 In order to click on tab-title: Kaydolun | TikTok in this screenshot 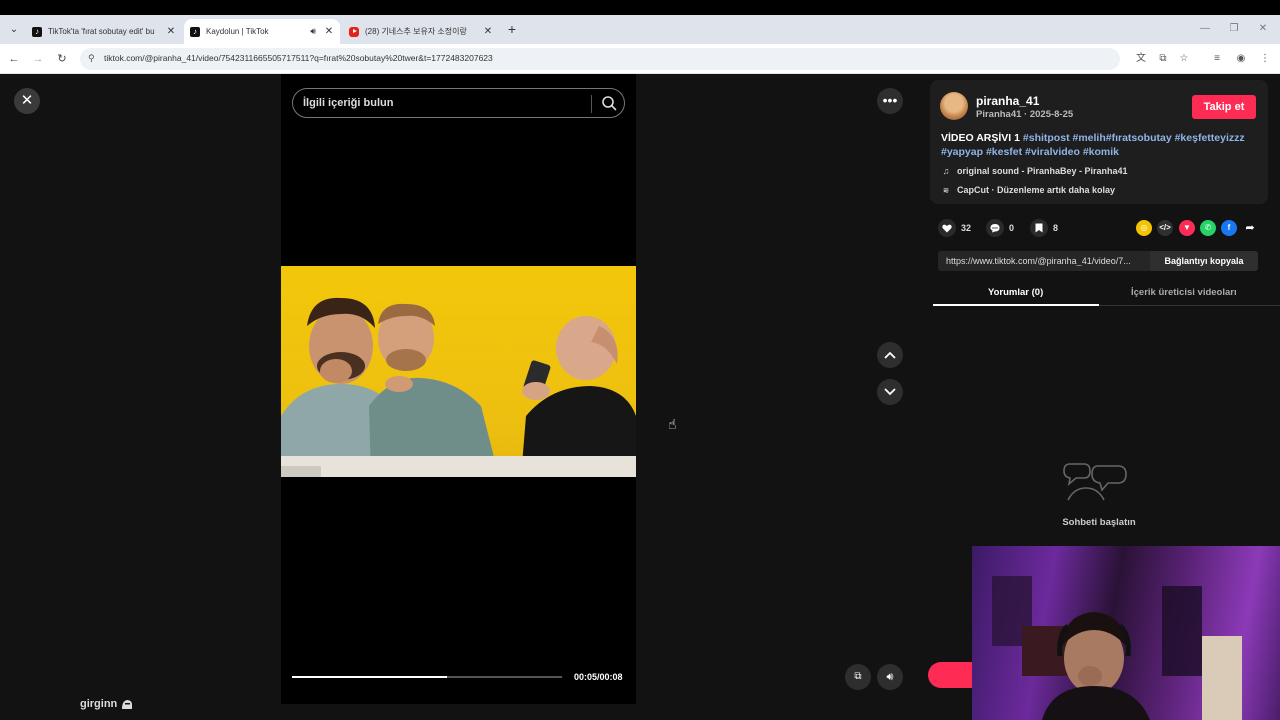, I will do `click(237, 31)`.